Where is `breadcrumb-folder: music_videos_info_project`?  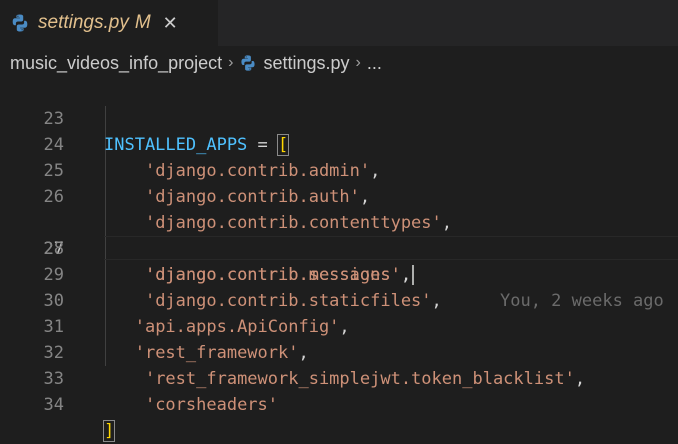
breadcrumb-folder: music_videos_info_project is located at coordinates (116, 63).